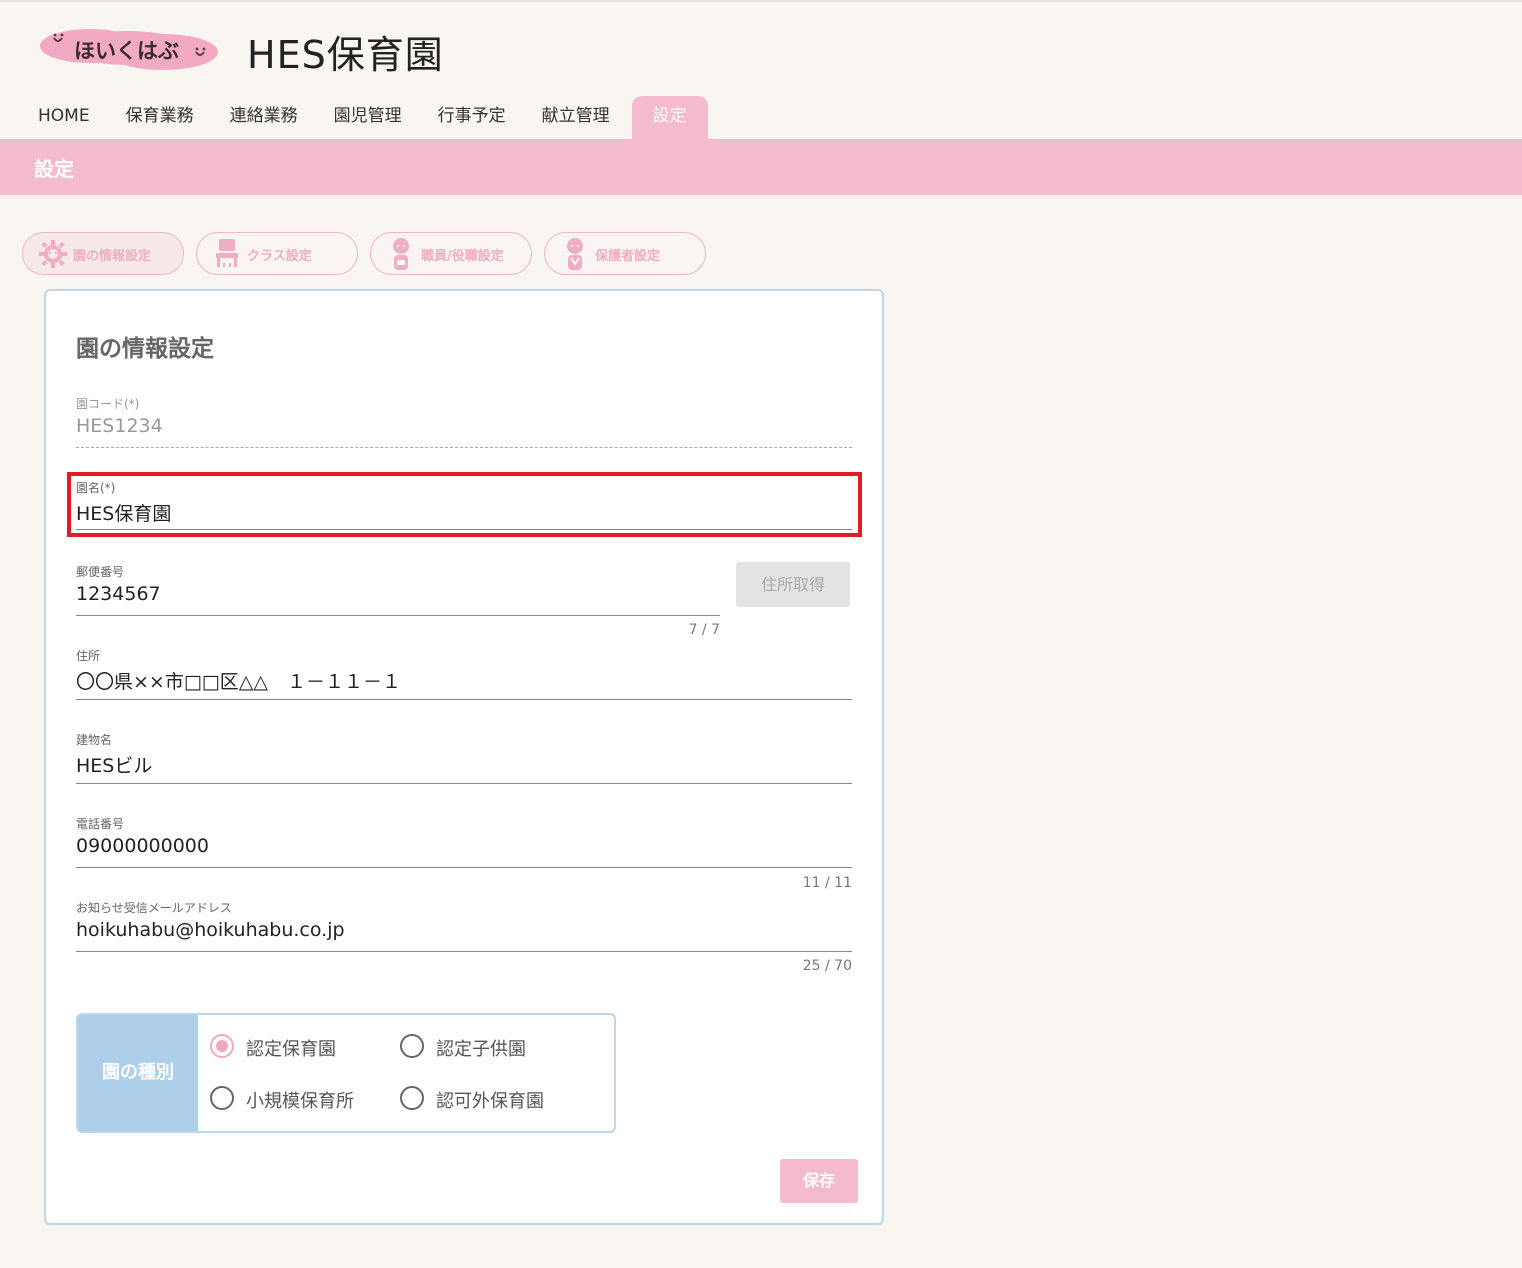  I want to click on main-nav: HOME 保育業務 連絡業務 園児管理 行事予定 献立管理 設定, so click(364, 117).